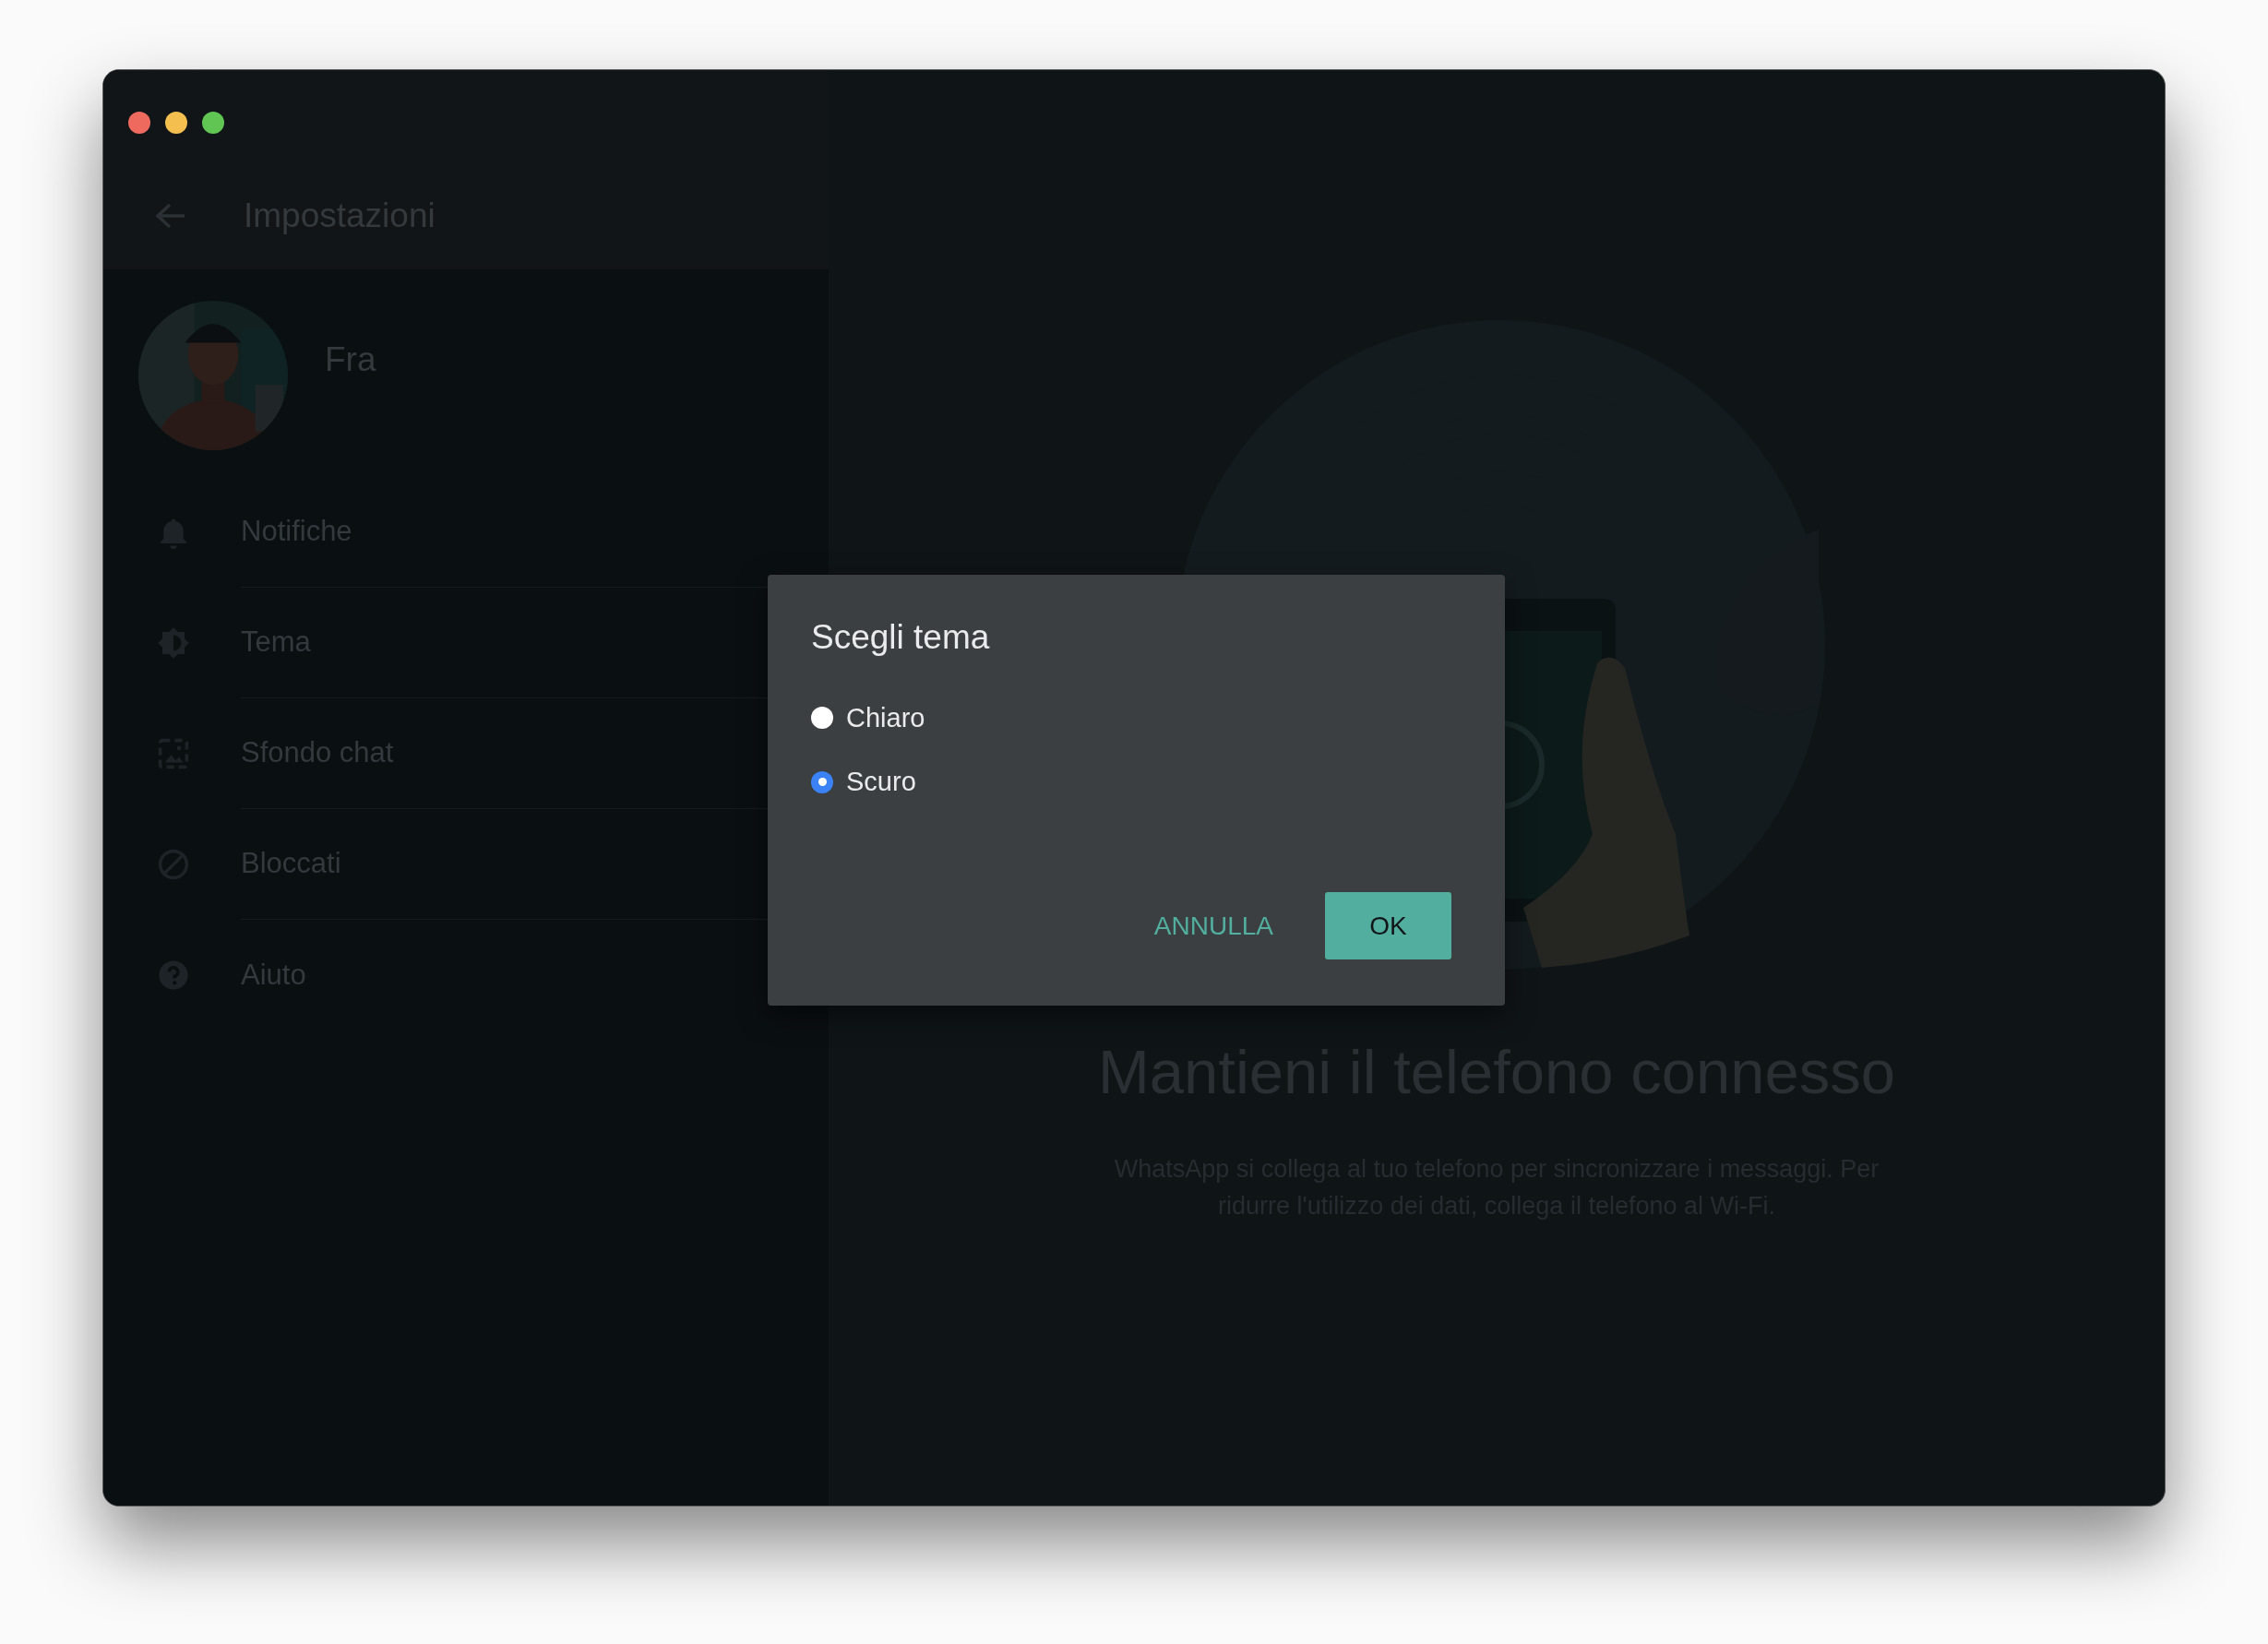 This screenshot has width=2268, height=1644. Describe the element at coordinates (1388, 925) in the screenshot. I see `ok-button: OK` at that location.